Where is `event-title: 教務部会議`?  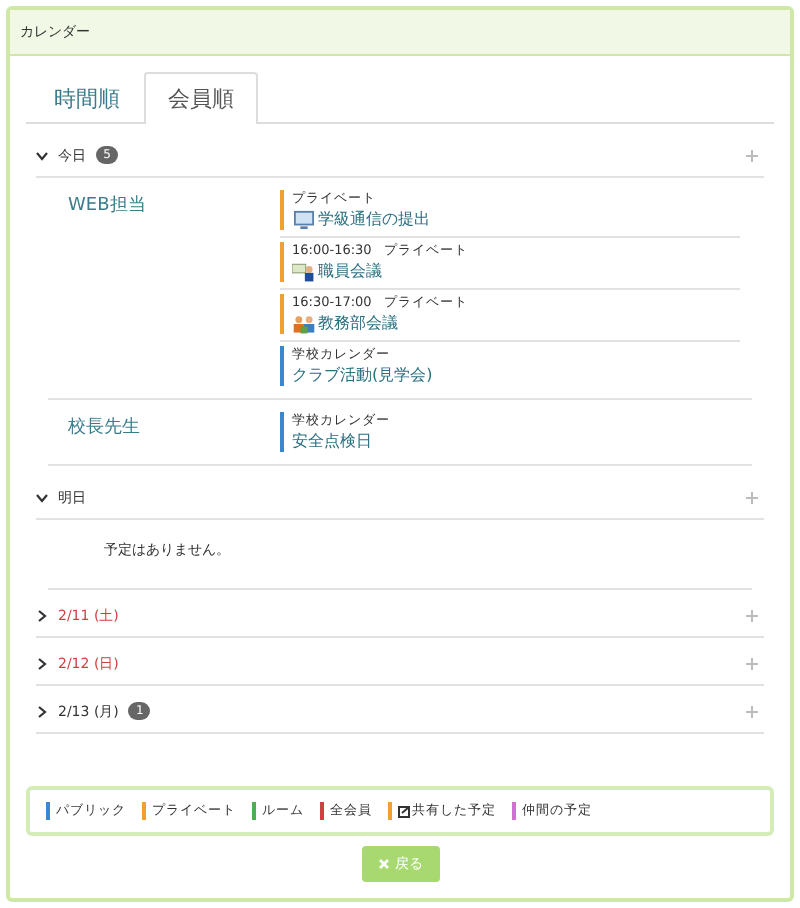
event-title: 教務部会議 is located at coordinates (358, 323).